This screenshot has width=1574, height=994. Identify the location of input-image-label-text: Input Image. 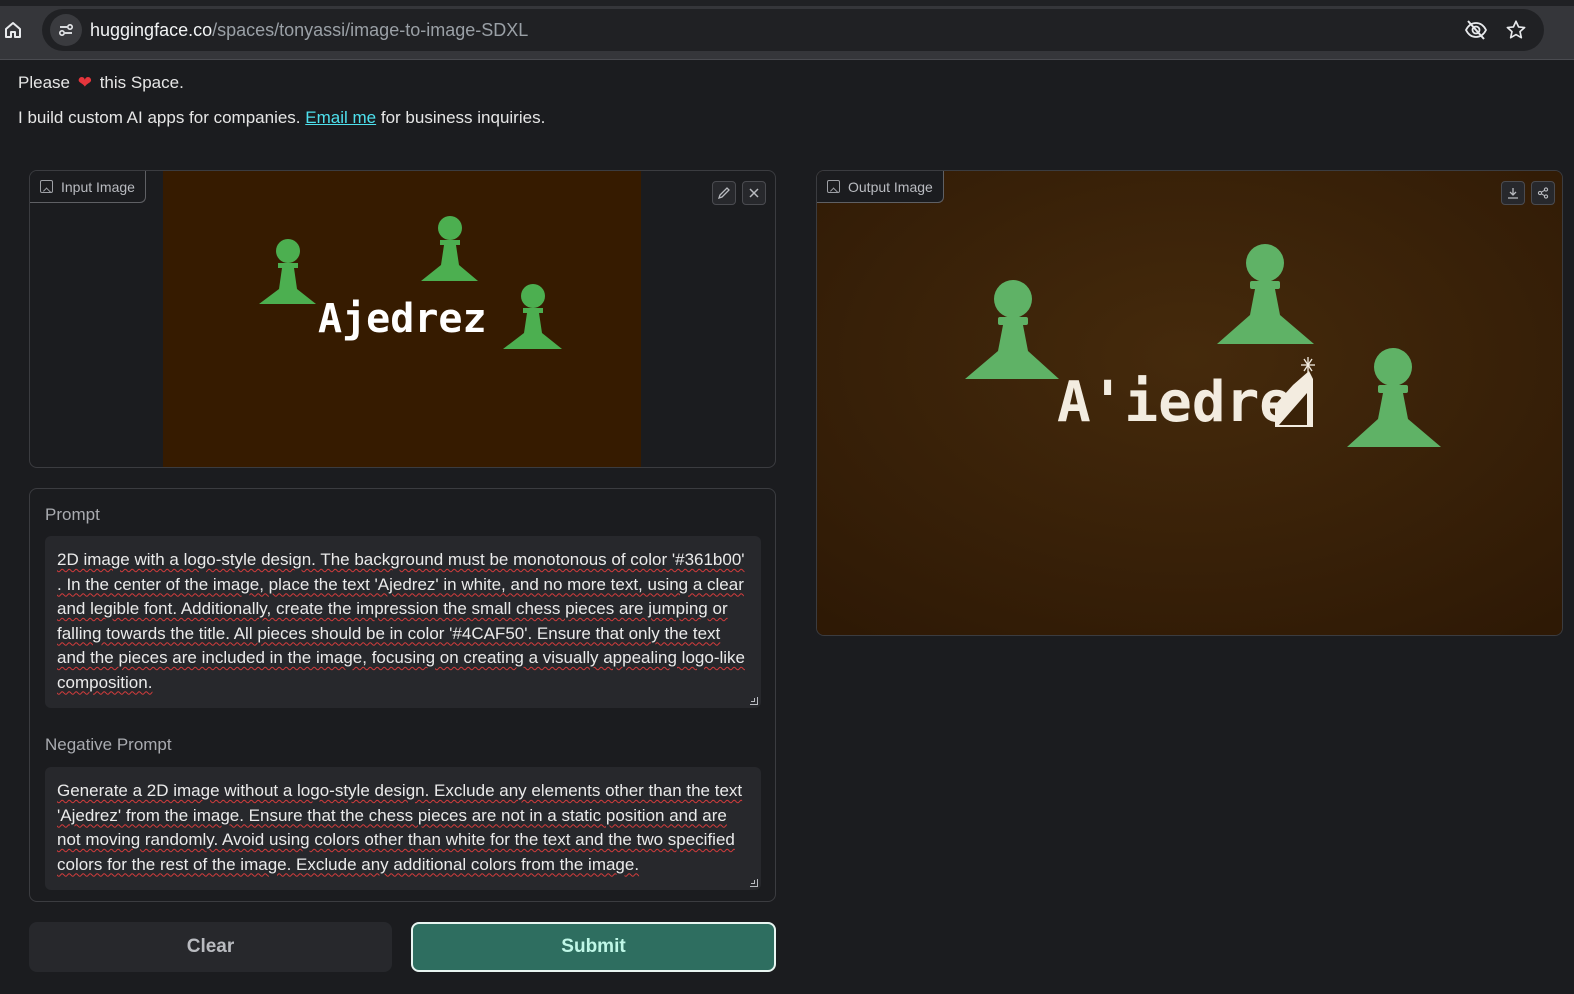
(98, 186).